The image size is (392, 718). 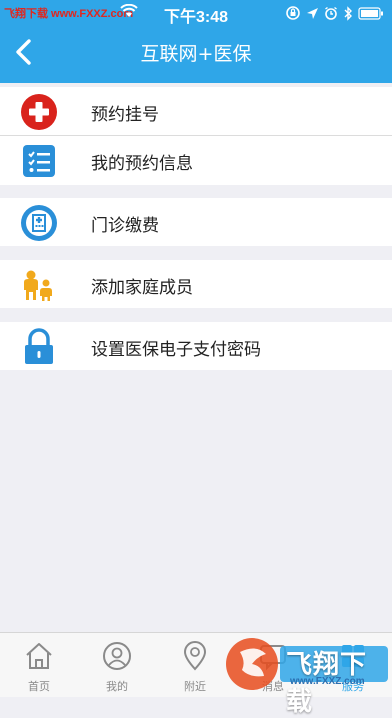 I want to click on menu-group-payment: 门诊缴费, so click(x=196, y=222).